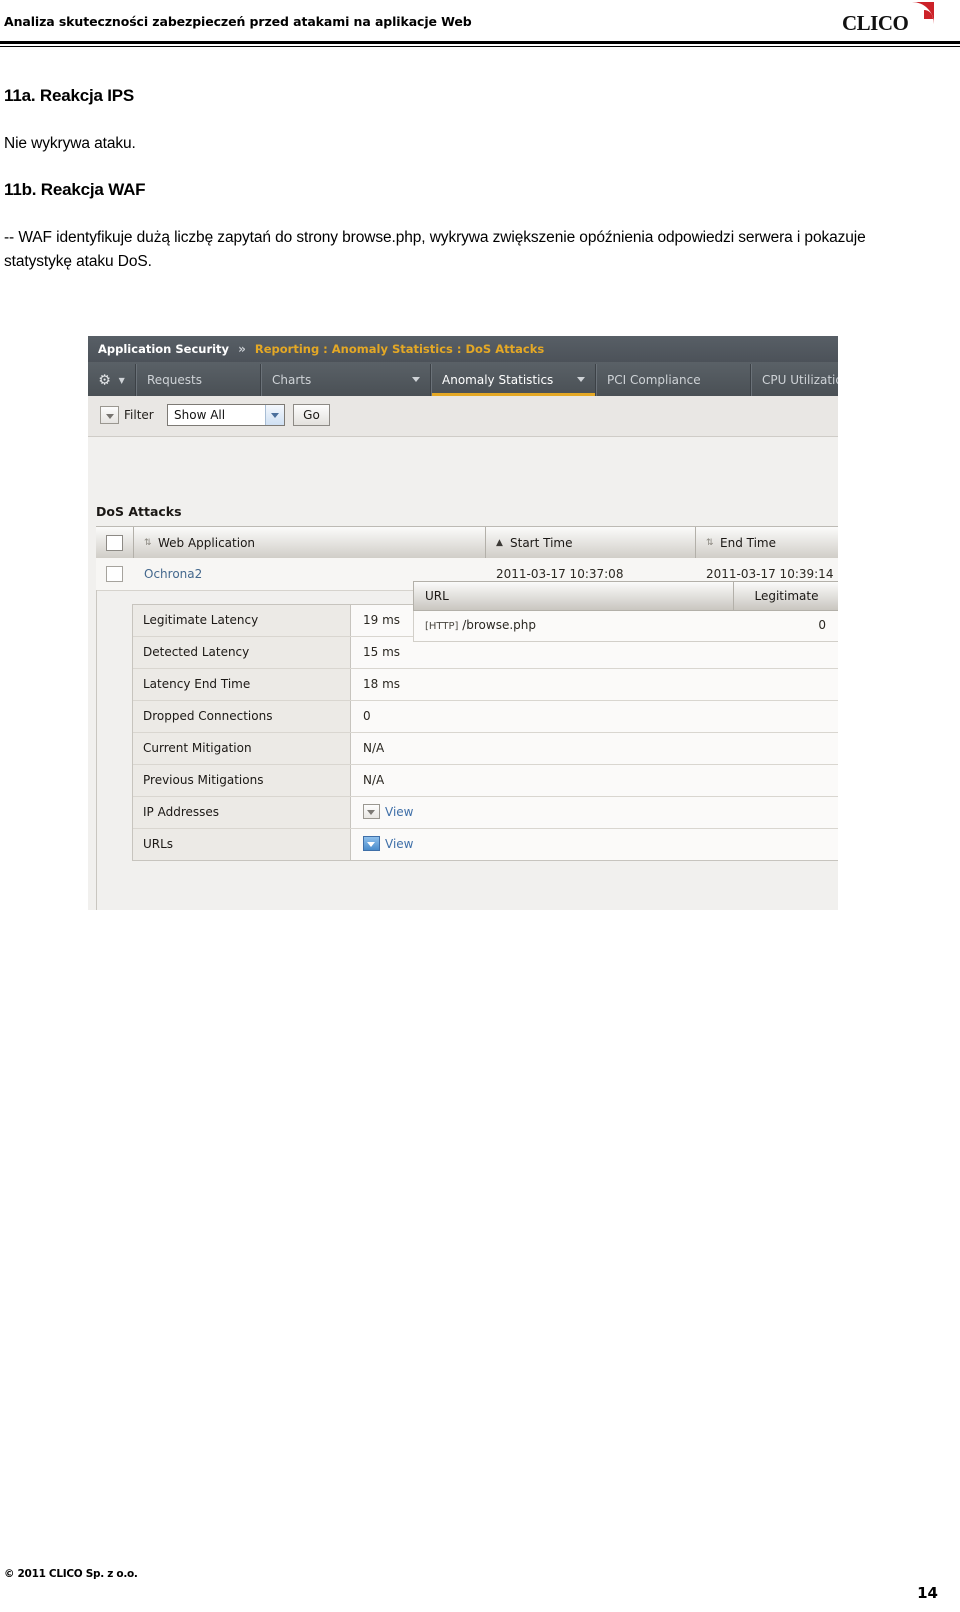 This screenshot has height=1612, width=960. Describe the element at coordinates (311, 415) in the screenshot. I see `filter-go-button: Go` at that location.